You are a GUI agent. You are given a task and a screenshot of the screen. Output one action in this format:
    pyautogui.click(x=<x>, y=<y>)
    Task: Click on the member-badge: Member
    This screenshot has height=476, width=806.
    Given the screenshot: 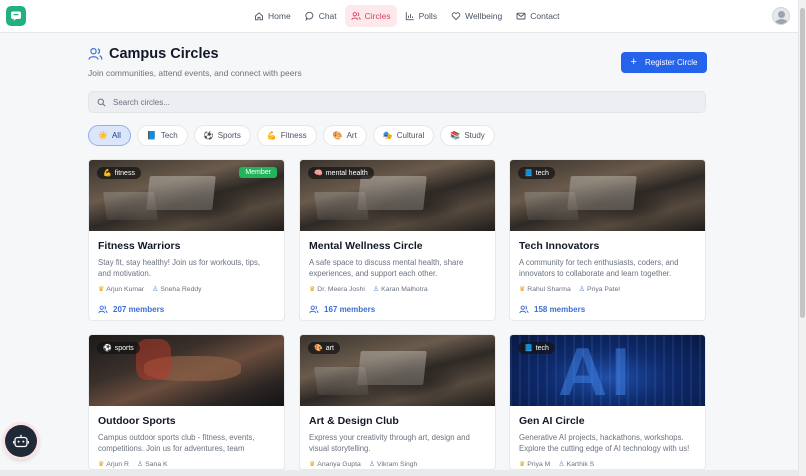 What is the action you would take?
    pyautogui.click(x=258, y=172)
    